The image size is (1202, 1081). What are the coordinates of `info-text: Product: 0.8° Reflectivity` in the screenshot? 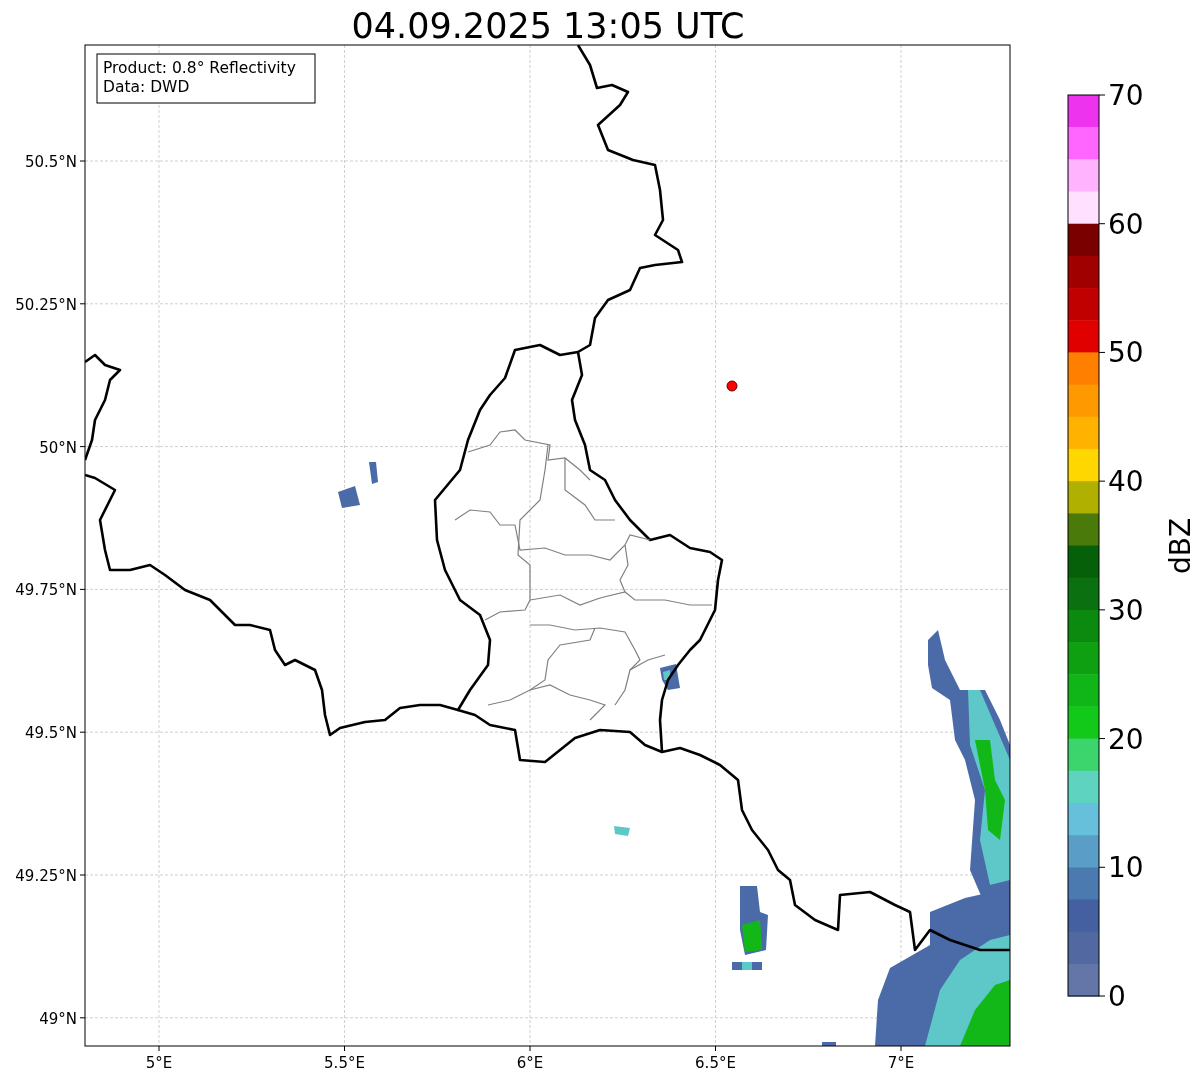 It's located at (199, 68).